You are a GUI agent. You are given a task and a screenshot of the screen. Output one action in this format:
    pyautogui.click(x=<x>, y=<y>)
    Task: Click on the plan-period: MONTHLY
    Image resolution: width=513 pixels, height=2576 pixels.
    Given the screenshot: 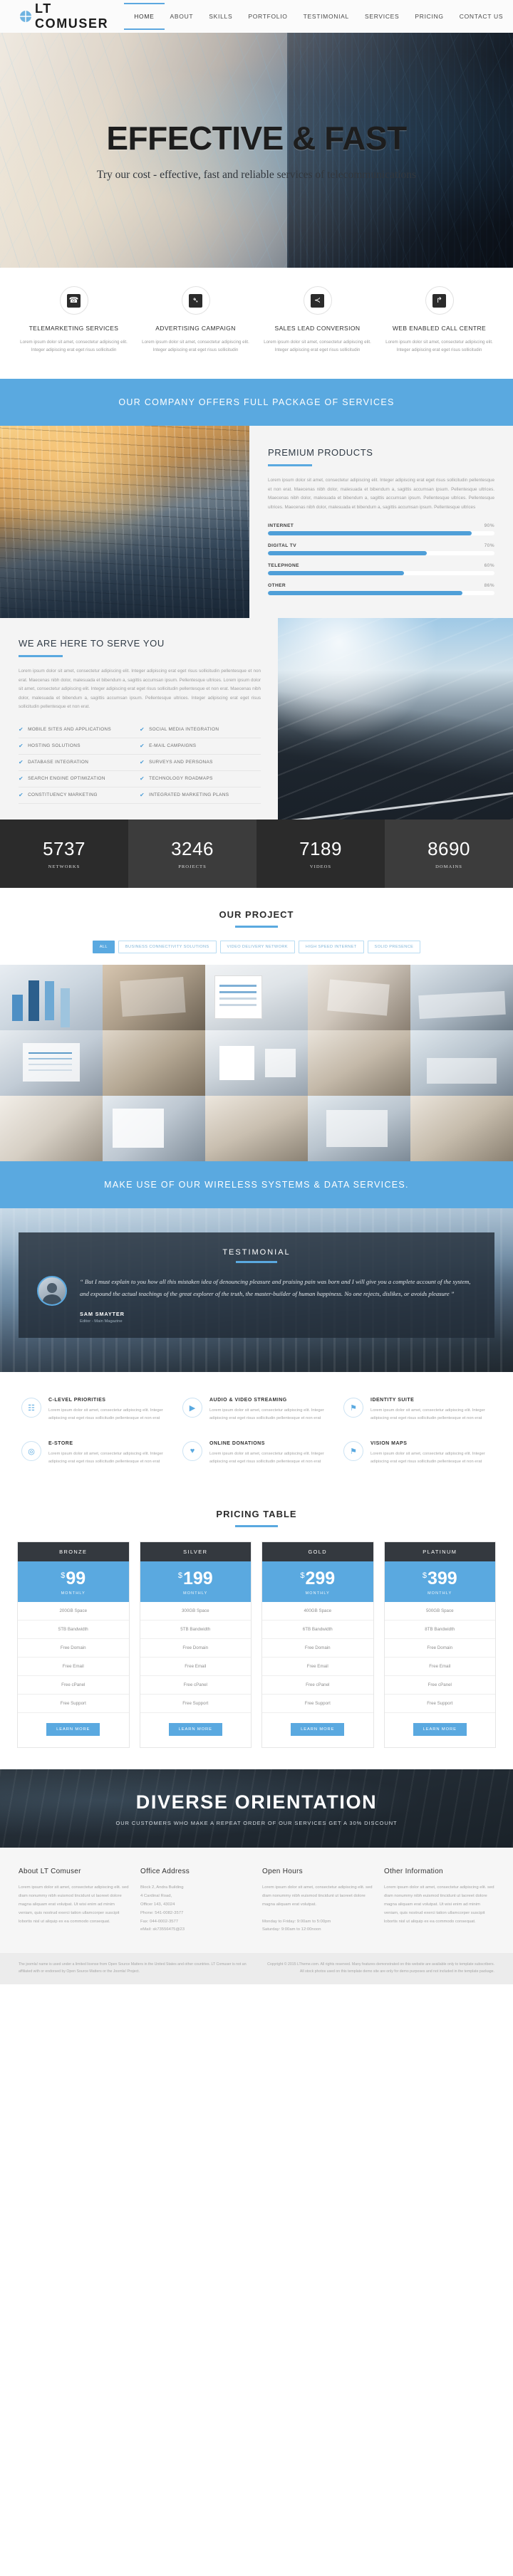 What is the action you would take?
    pyautogui.click(x=440, y=1593)
    